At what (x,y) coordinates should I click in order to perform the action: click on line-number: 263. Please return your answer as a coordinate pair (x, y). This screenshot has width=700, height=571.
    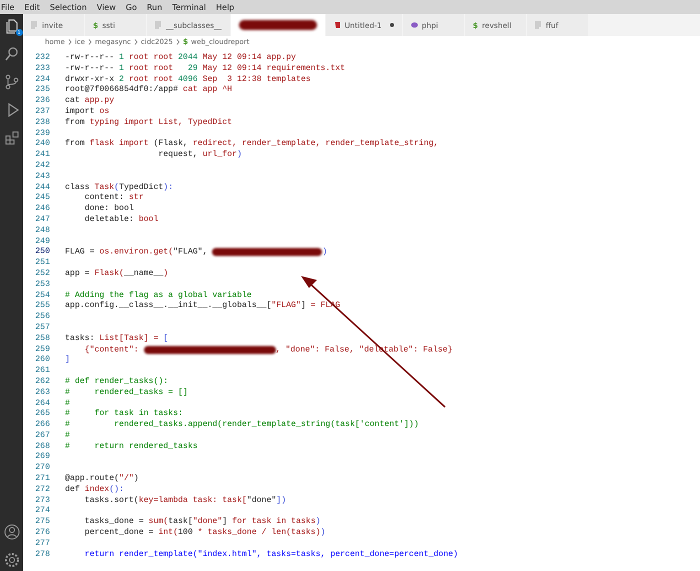
    Looking at the image, I should click on (42, 393).